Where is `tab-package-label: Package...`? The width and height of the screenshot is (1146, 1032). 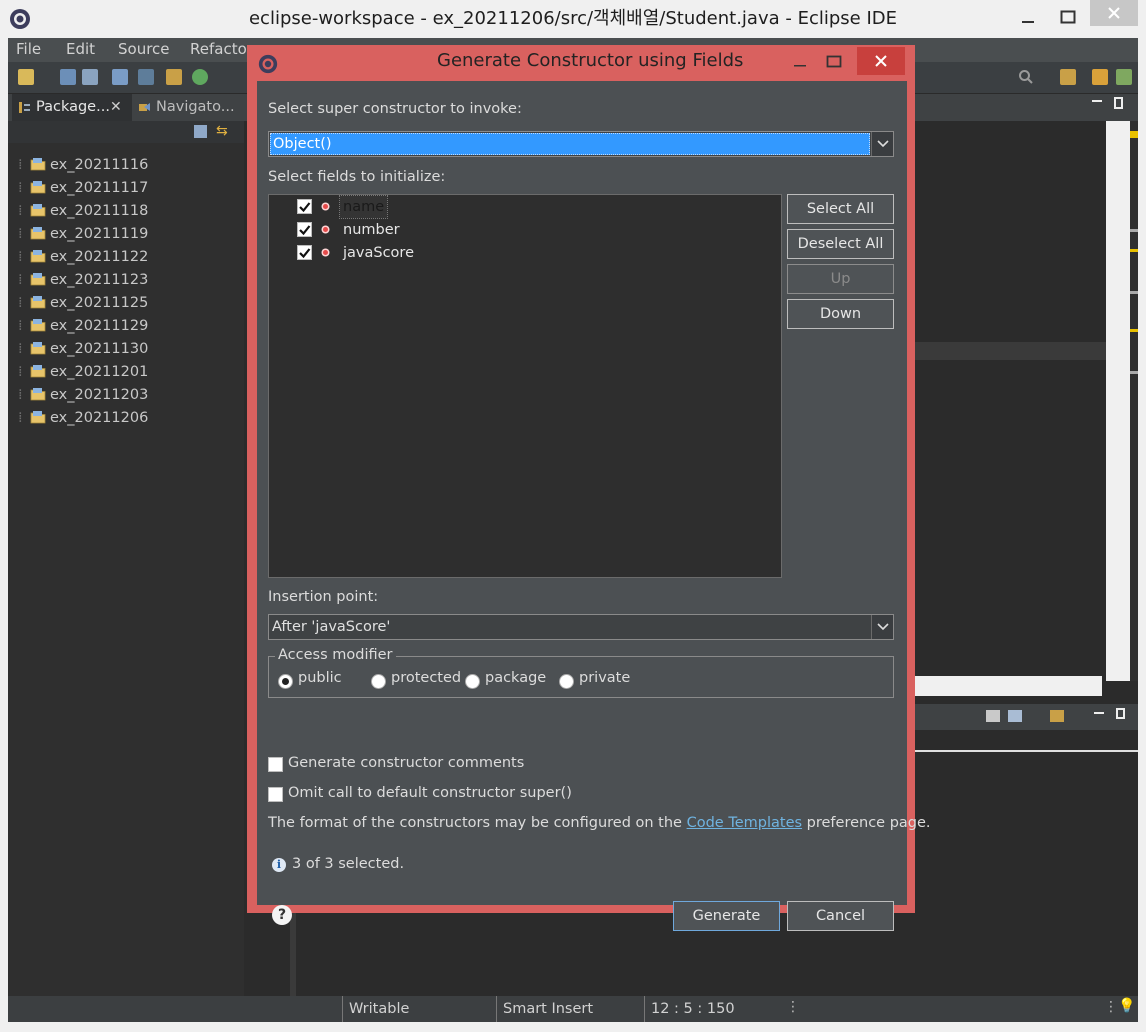
tab-package-label: Package... is located at coordinates (73, 107).